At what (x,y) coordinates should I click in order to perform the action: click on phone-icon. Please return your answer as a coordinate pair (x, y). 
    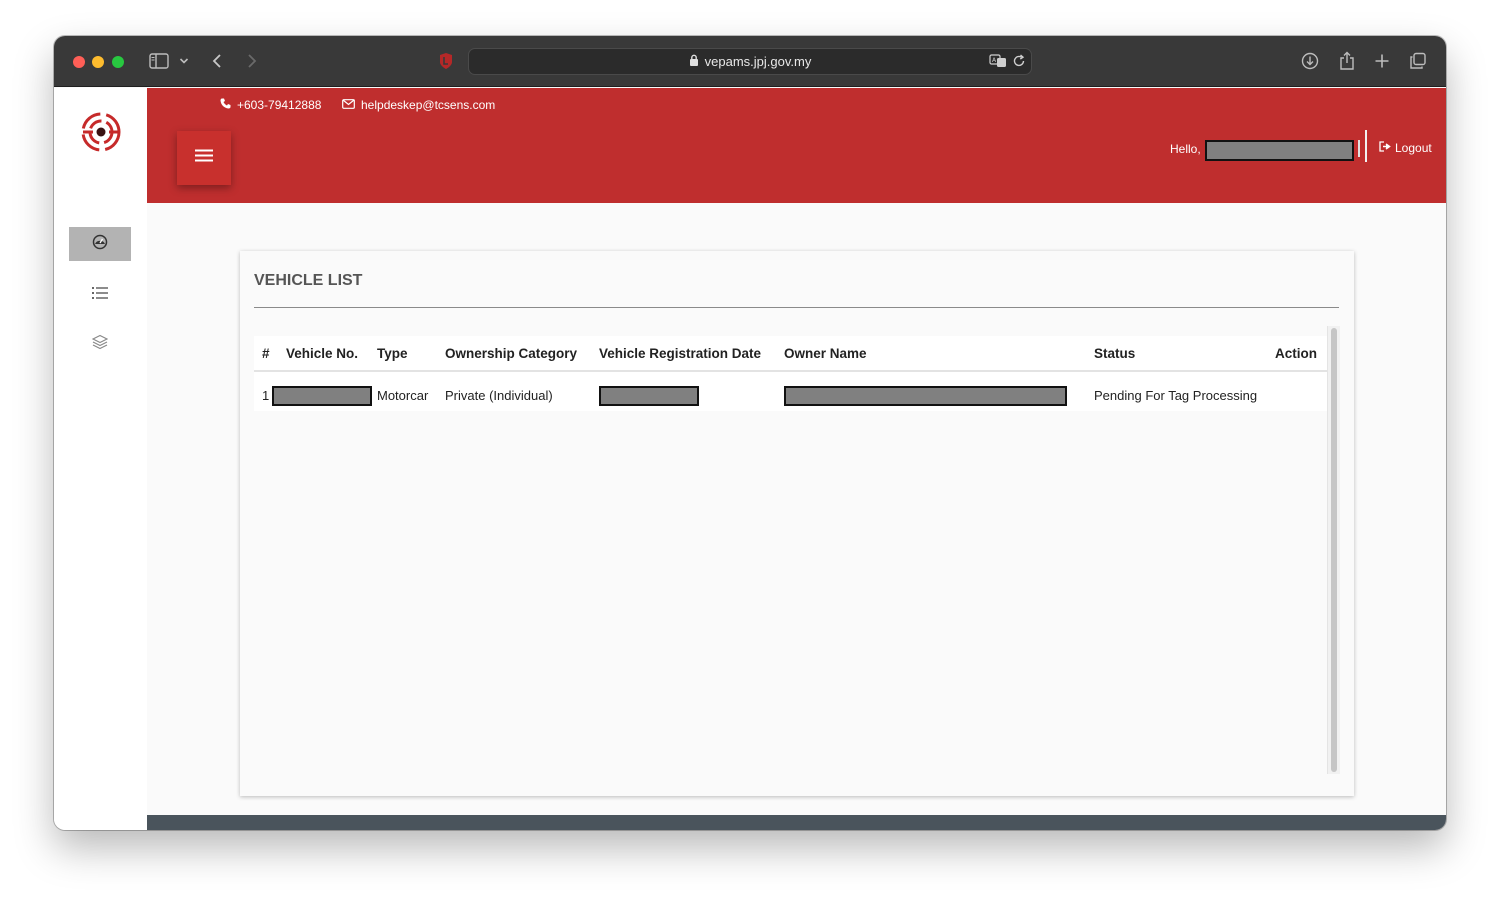
    Looking at the image, I should click on (225, 105).